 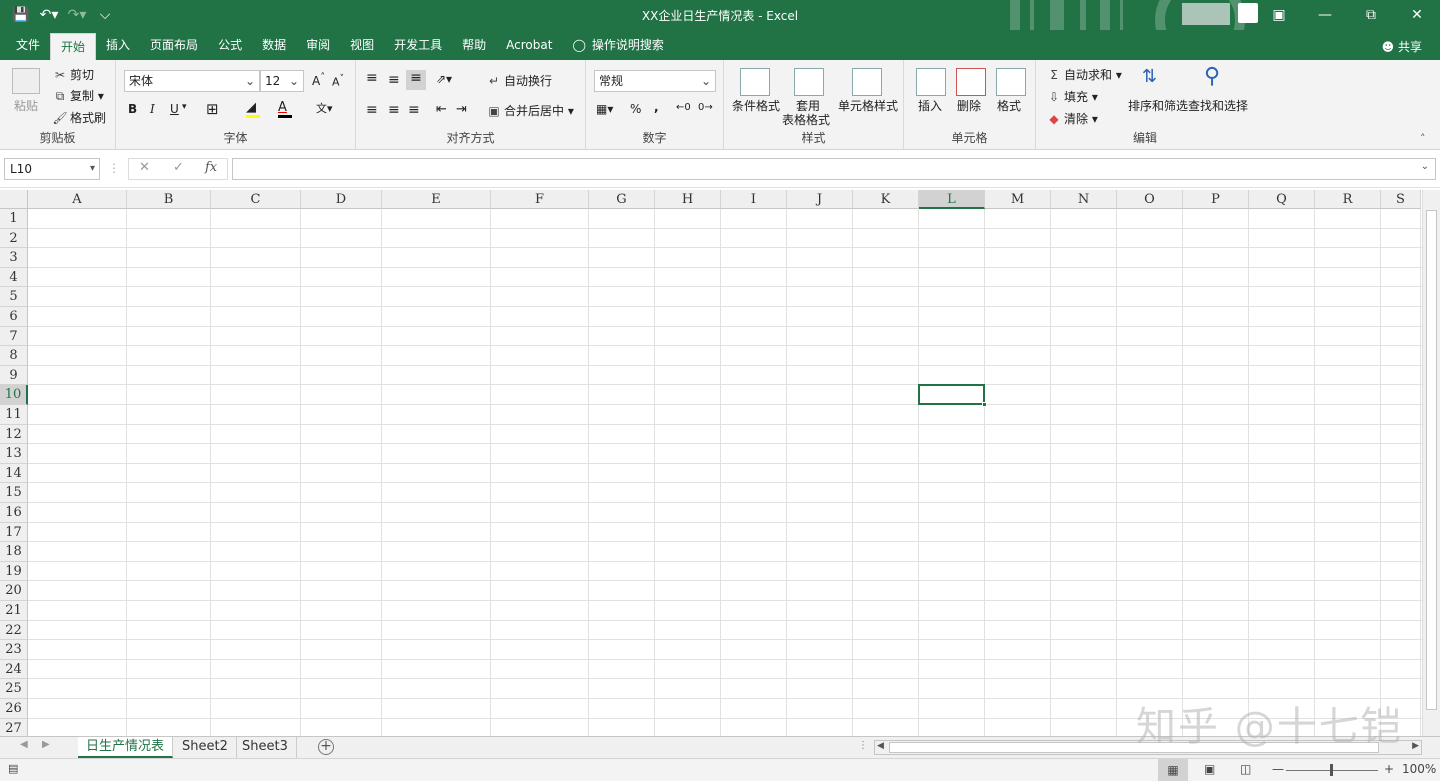 What do you see at coordinates (394, 80) in the screenshot?
I see `align-middle-icon: ≡` at bounding box center [394, 80].